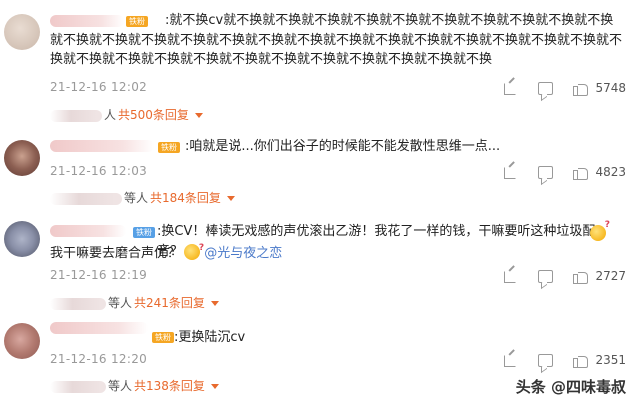 The height and width of the screenshot is (401, 640). Describe the element at coordinates (110, 115) in the screenshot. I see `reply-suffix: 人` at that location.